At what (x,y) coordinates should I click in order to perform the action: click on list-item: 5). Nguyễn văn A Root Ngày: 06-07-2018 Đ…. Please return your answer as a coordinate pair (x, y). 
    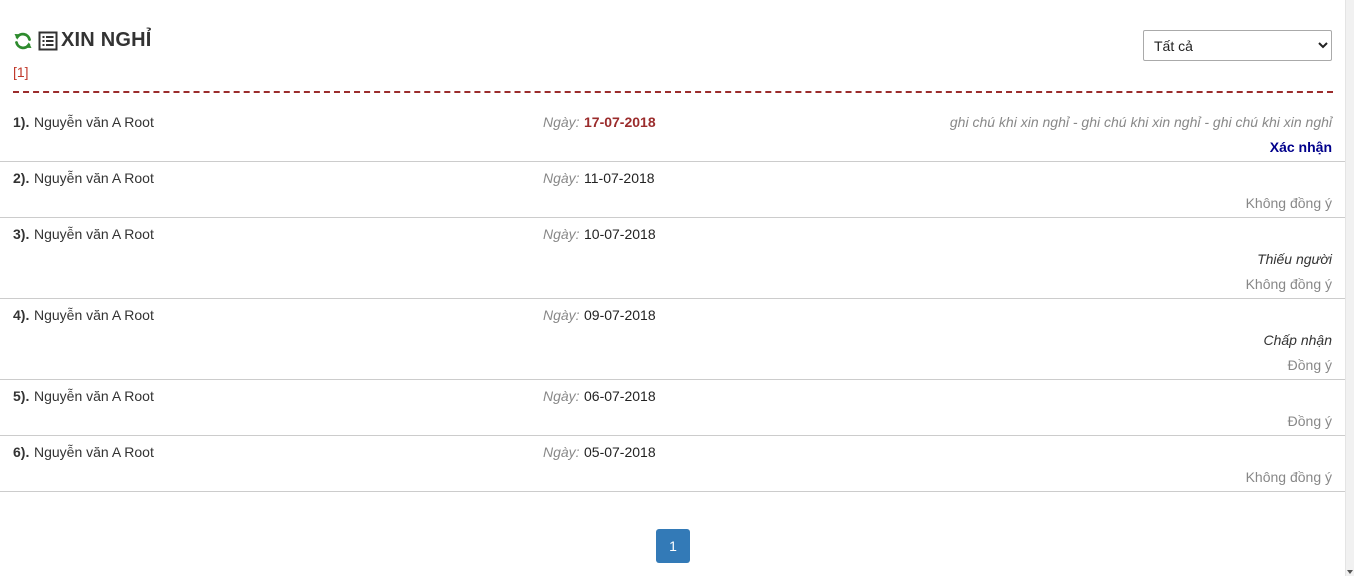
    Looking at the image, I should click on (673, 408).